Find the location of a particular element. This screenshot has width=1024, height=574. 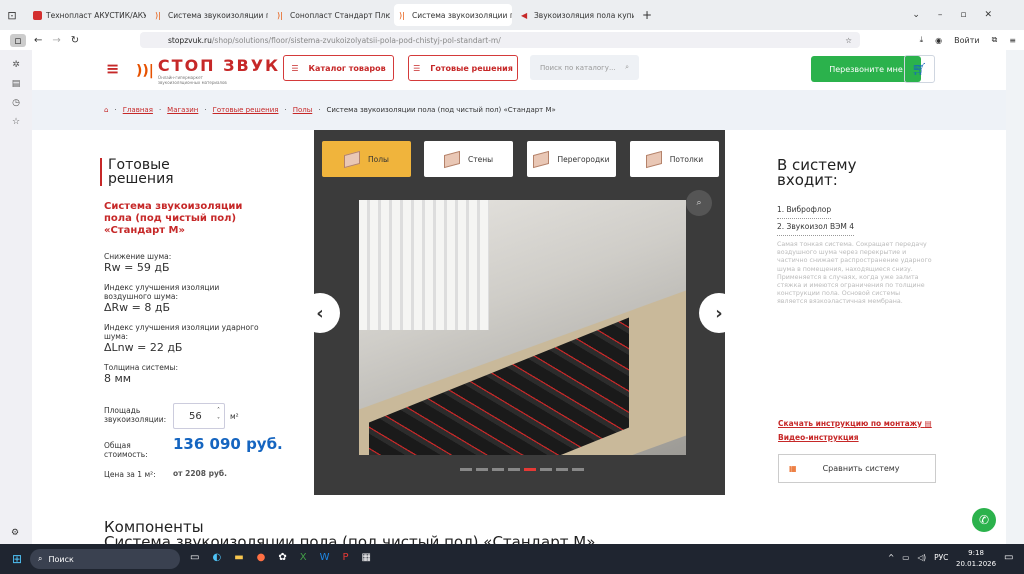

browser-tab-active: )|Система звукоизоляции пола× is located at coordinates (453, 15).